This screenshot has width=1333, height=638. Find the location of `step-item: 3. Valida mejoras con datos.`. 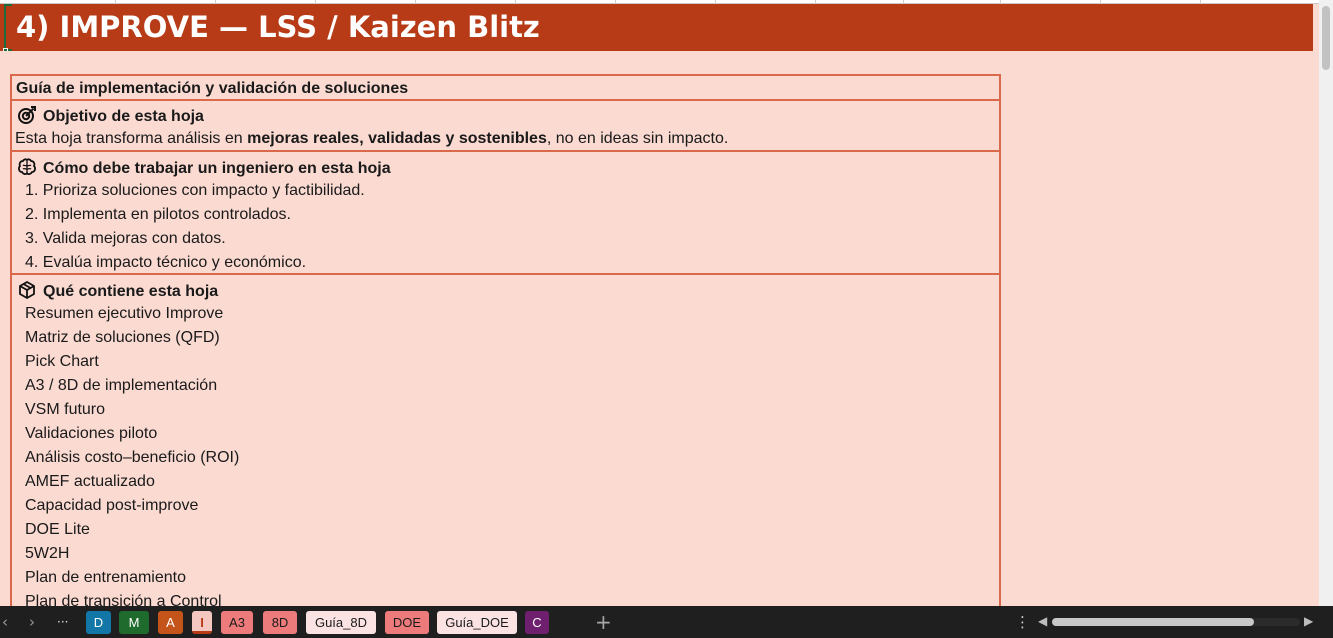

step-item: 3. Valida mejoras con datos. is located at coordinates (125, 238).